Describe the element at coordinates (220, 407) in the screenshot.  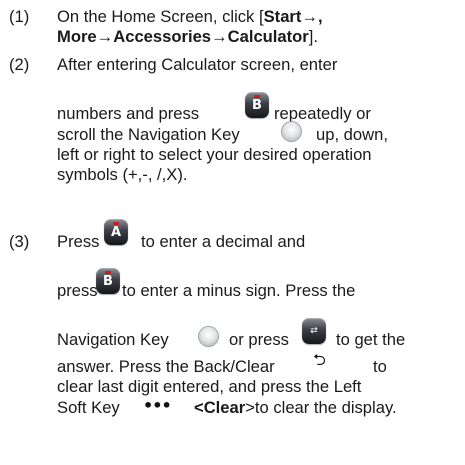
I see `clear-label: <Clear` at that location.